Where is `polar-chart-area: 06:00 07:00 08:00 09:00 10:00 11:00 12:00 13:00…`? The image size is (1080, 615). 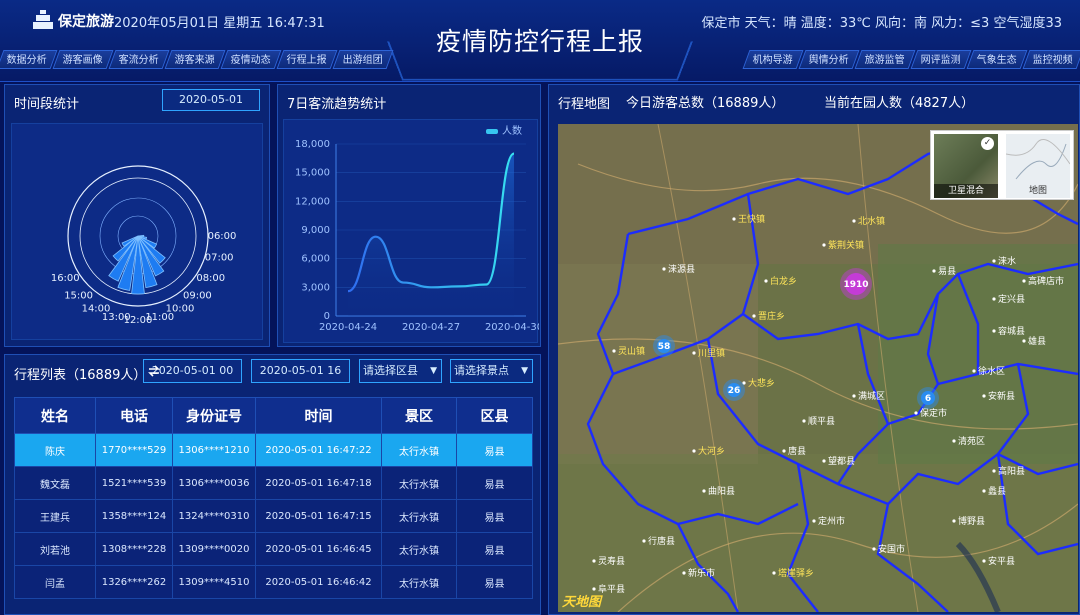 polar-chart-area: 06:00 07:00 08:00 09:00 10:00 11:00 12:00 13:00… is located at coordinates (137, 231).